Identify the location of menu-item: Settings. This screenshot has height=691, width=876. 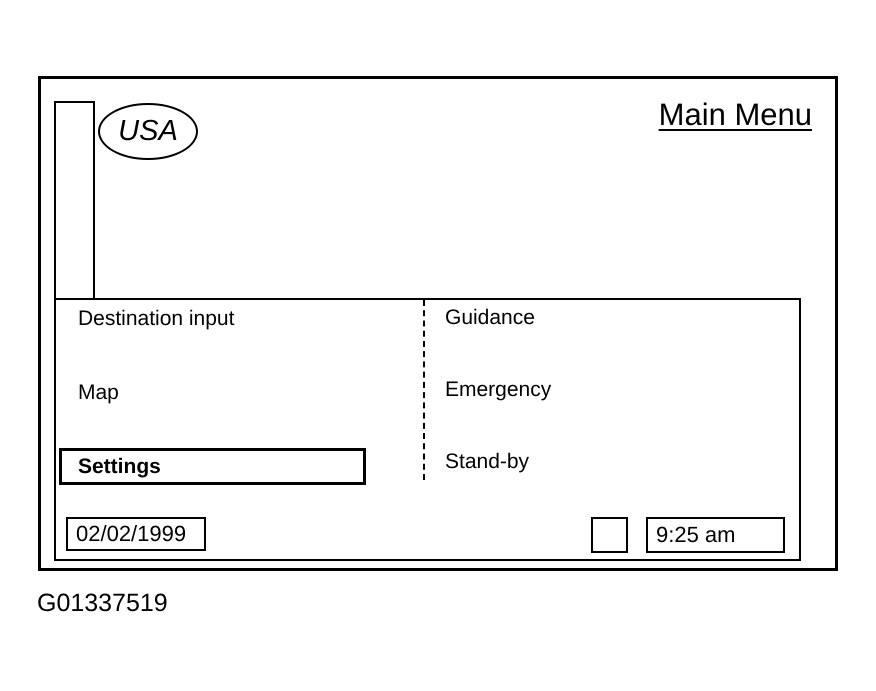
(212, 466).